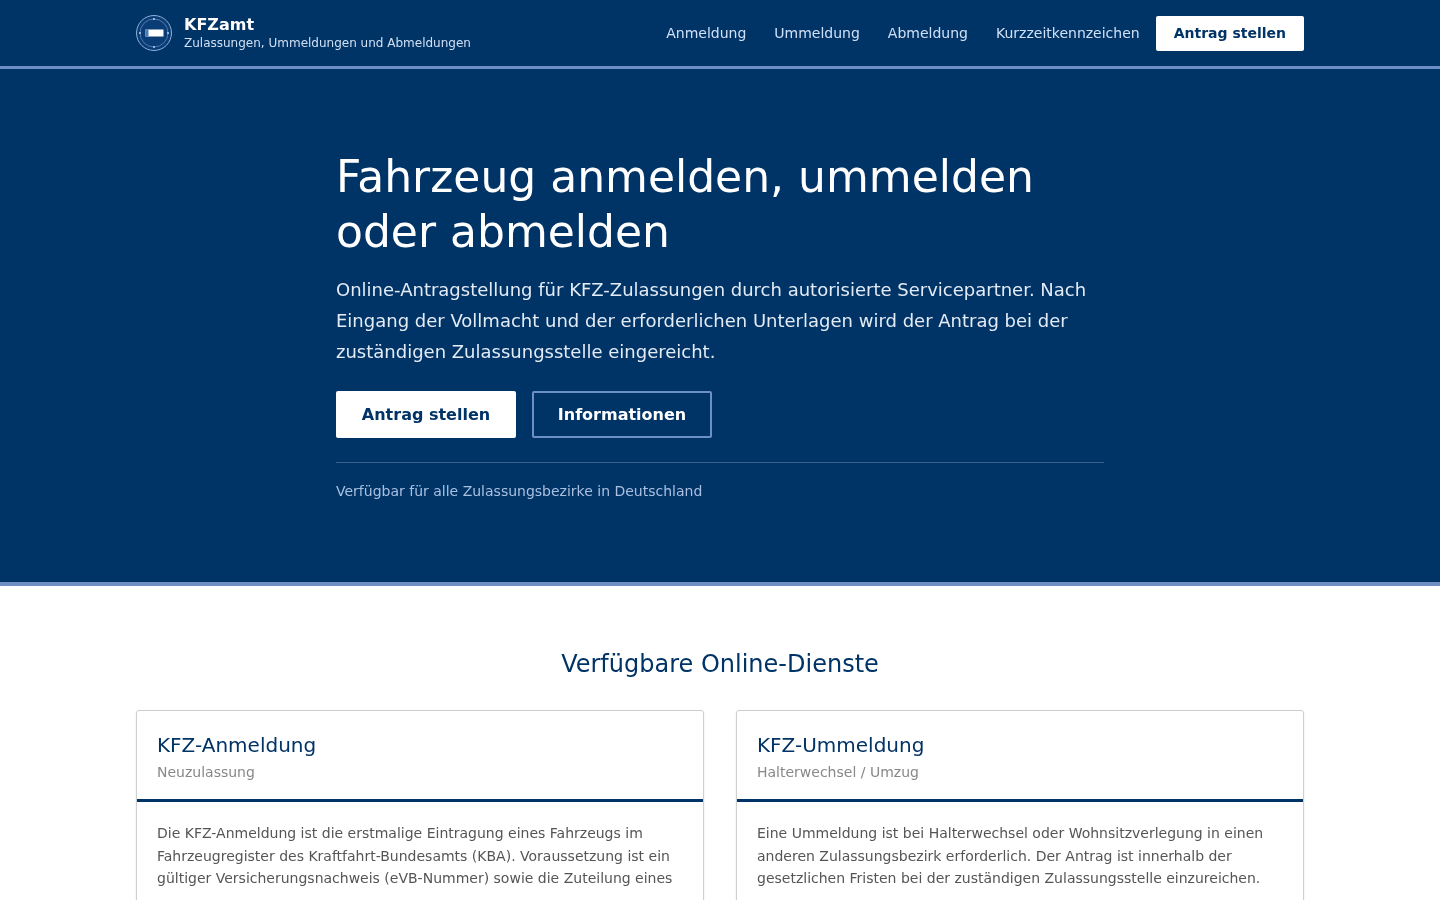 The height and width of the screenshot is (900, 1440). What do you see at coordinates (841, 745) in the screenshot?
I see `card-title: KFZ-Ummeldung` at bounding box center [841, 745].